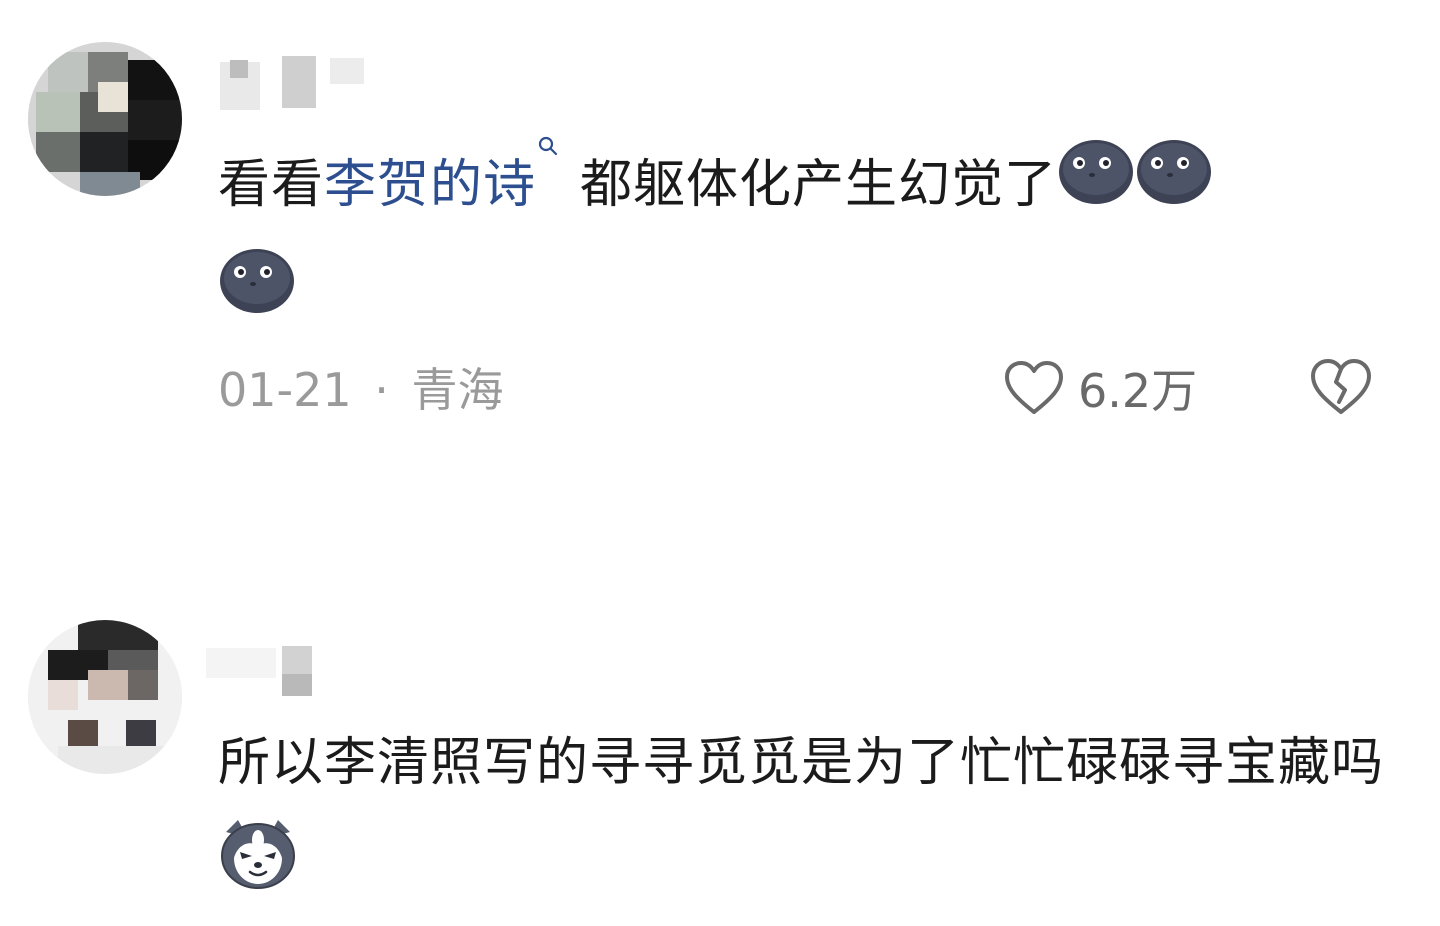  I want to click on broken-heart-icon, so click(1341, 387).